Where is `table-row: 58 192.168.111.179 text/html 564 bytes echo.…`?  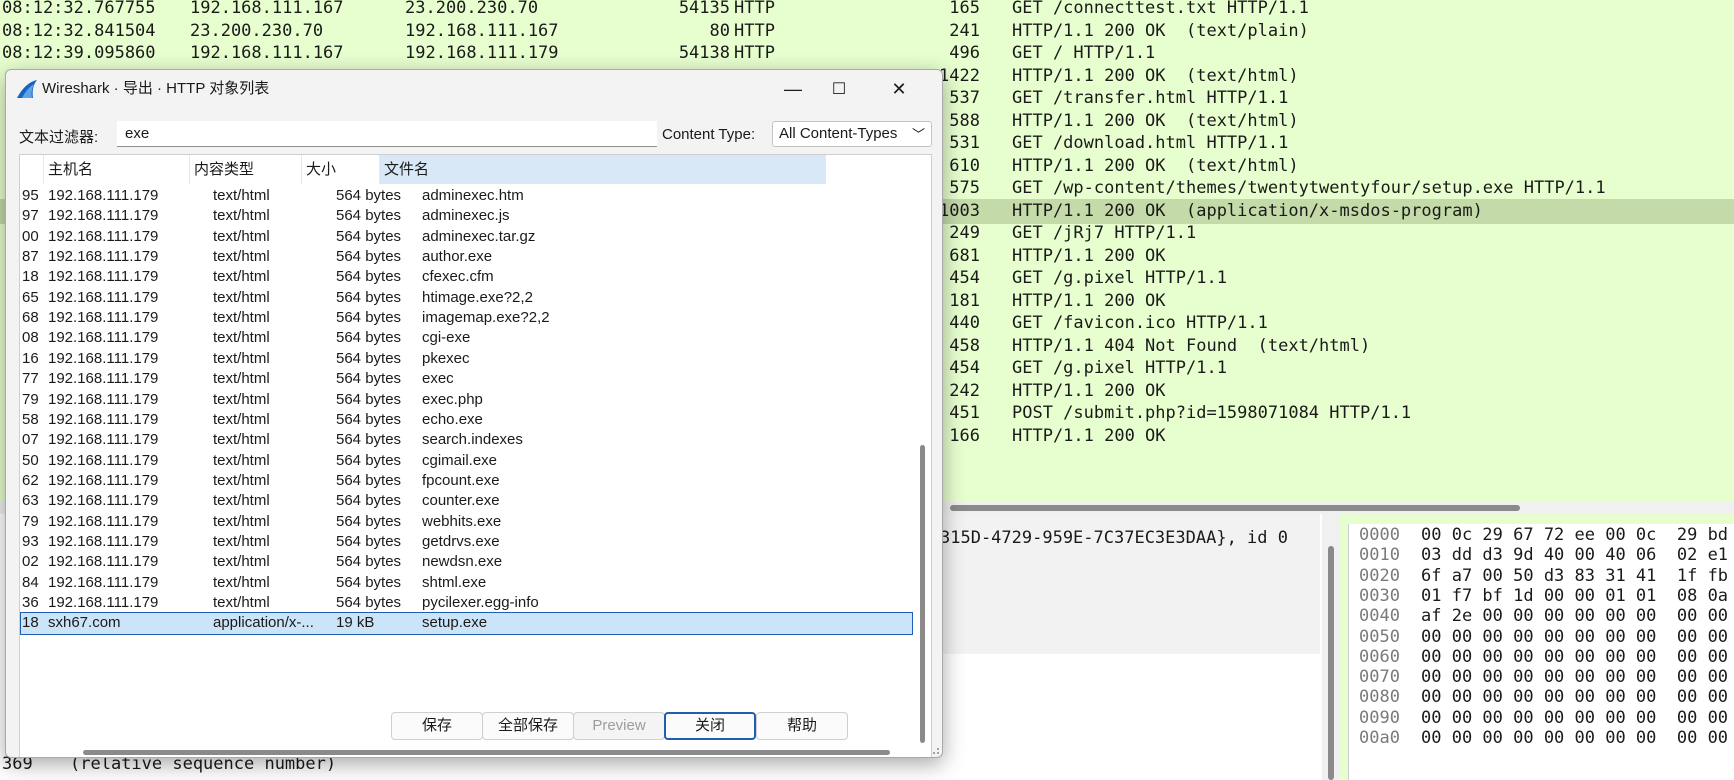 table-row: 58 192.168.111.179 text/html 564 bytes echo.… is located at coordinates (466, 420).